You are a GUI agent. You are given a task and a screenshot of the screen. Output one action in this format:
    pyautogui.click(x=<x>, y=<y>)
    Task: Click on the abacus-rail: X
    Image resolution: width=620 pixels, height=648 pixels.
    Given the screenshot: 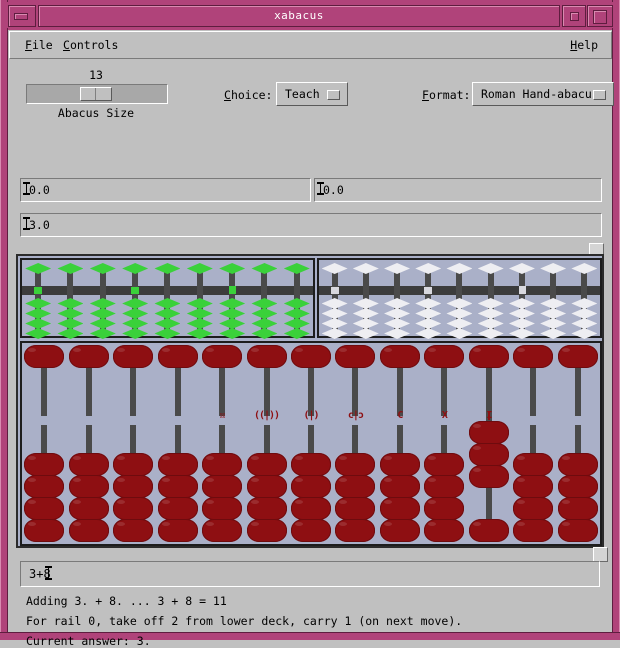 What is the action you would take?
    pyautogui.click(x=444, y=443)
    